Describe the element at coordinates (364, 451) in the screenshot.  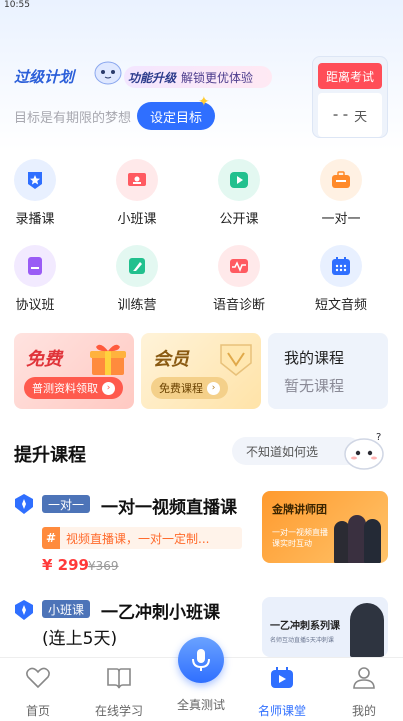
I see `mascot-question-icon: ?` at that location.